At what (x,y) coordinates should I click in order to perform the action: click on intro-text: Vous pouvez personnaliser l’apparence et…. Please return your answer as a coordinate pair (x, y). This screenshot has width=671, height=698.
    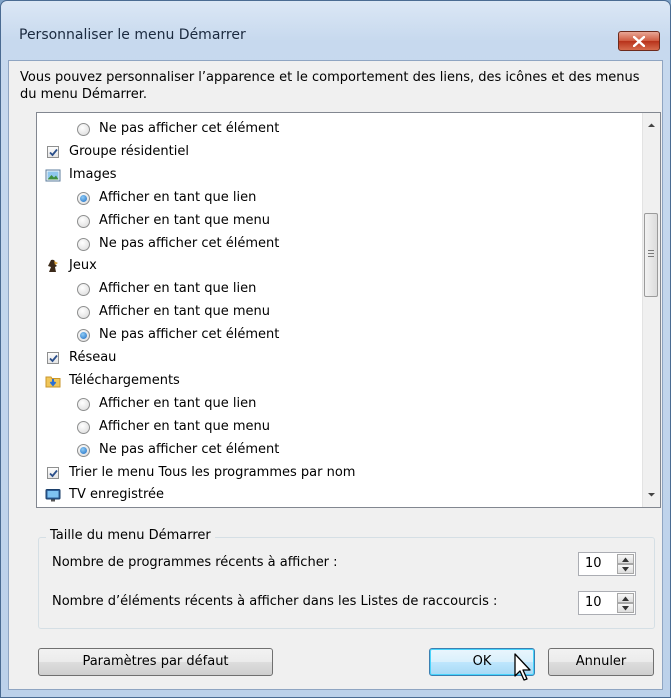
    Looking at the image, I should click on (330, 86).